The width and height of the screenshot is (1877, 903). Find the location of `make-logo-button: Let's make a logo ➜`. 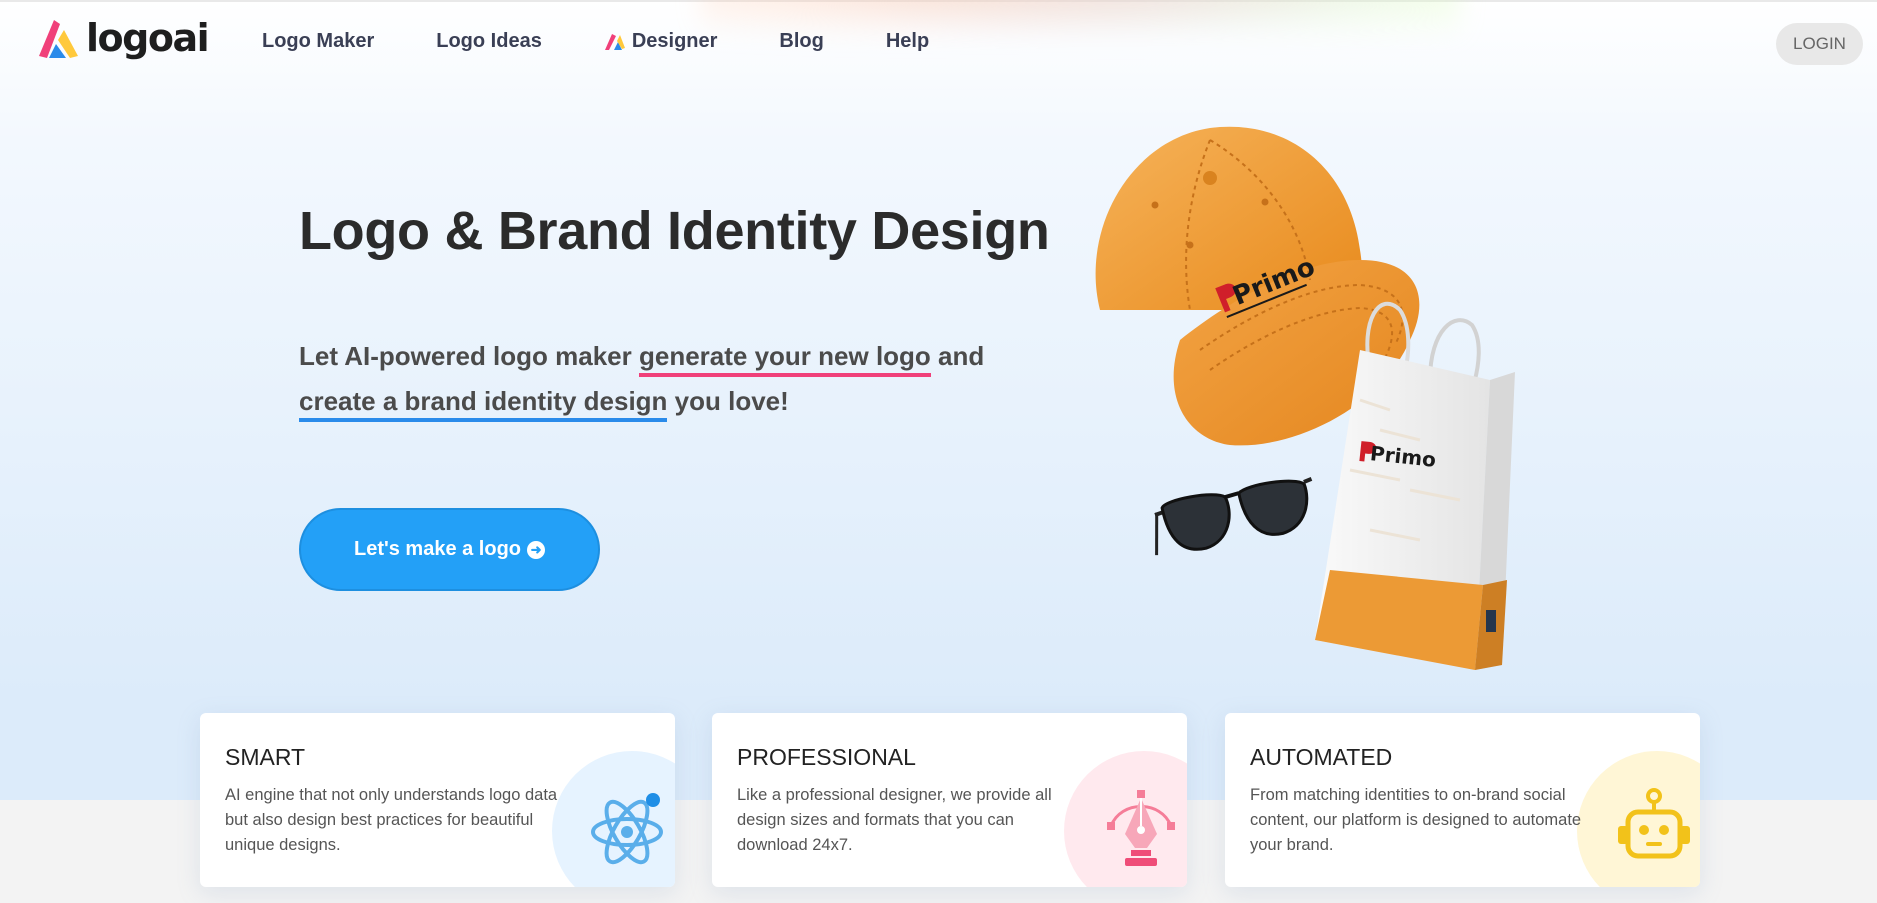

make-logo-button: Let's make a logo ➜ is located at coordinates (449, 549).